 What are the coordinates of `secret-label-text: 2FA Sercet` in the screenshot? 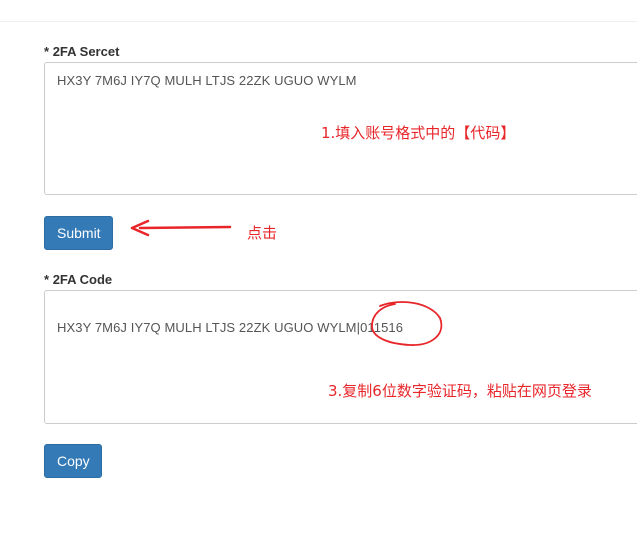 It's located at (86, 51).